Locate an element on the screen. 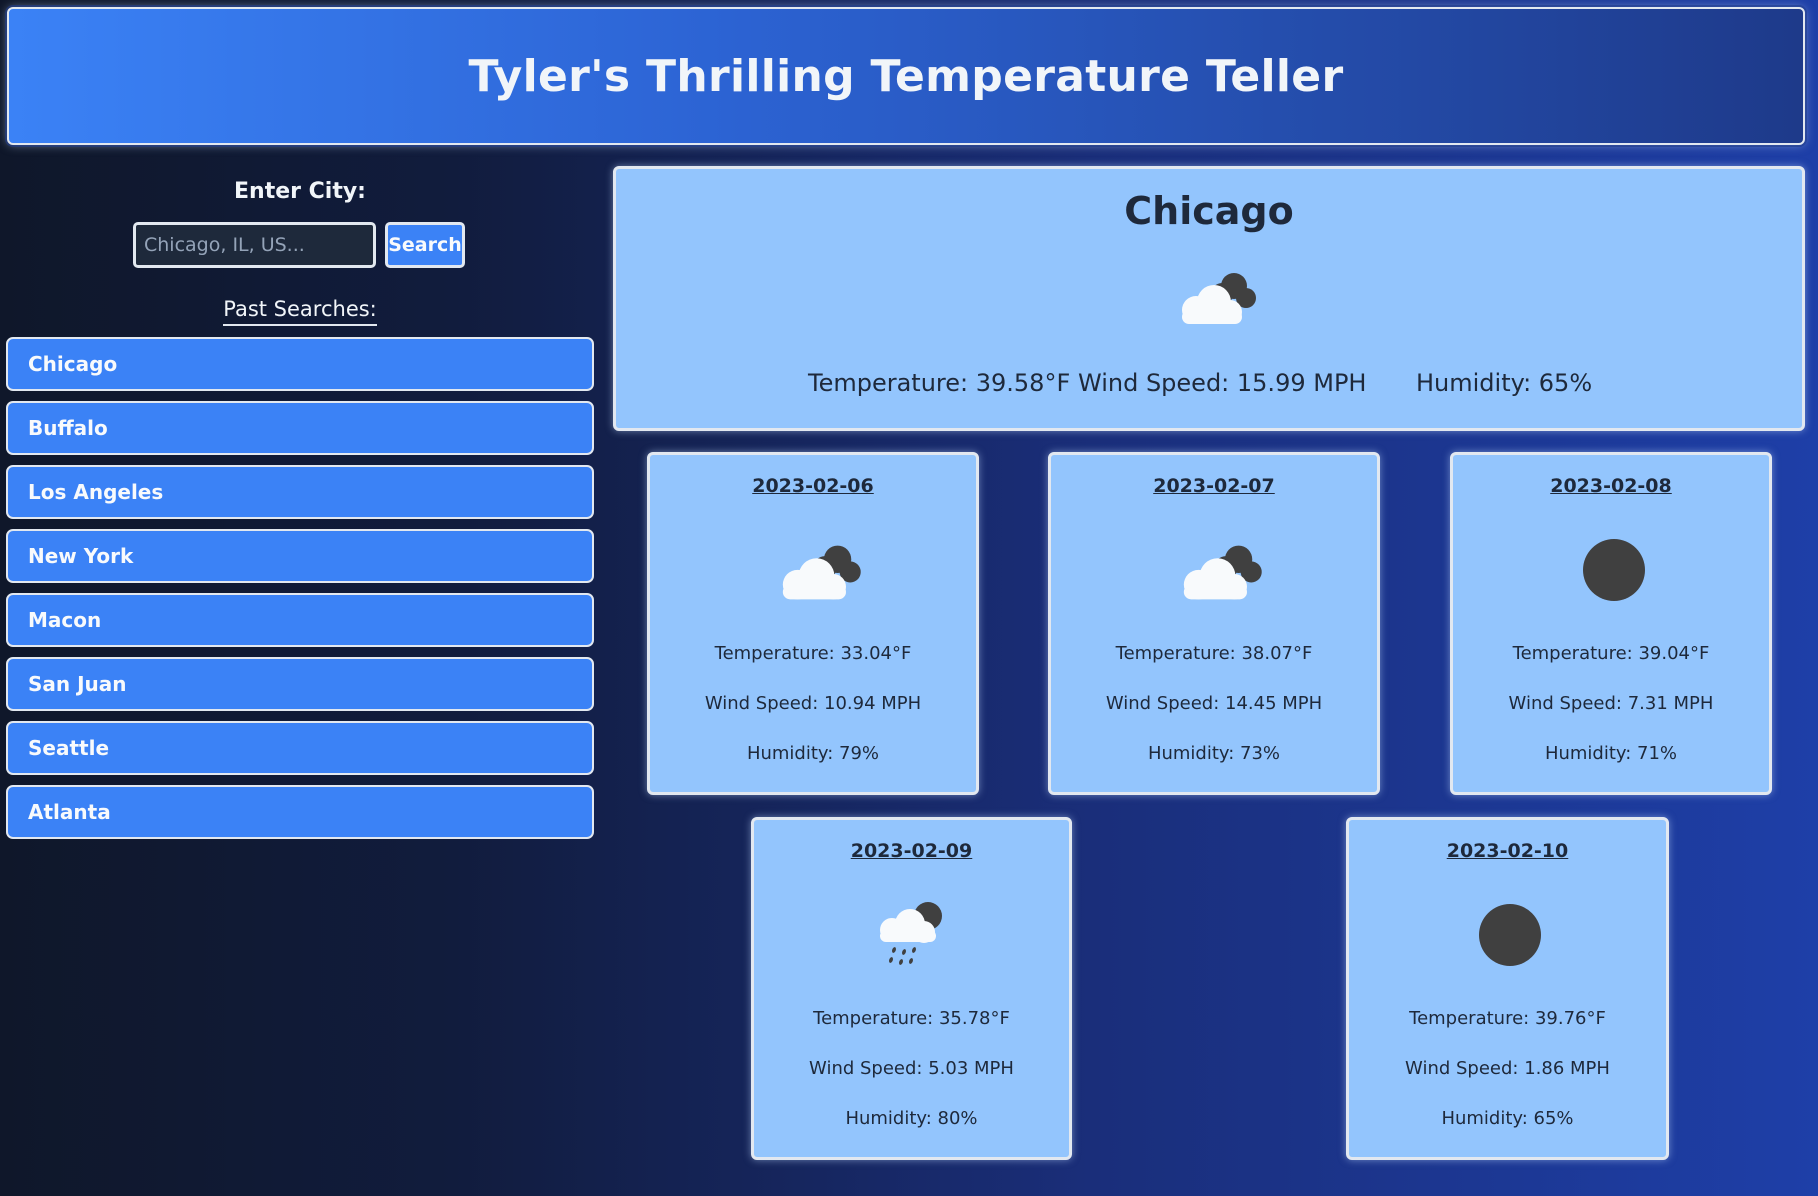 The width and height of the screenshot is (1818, 1196). city-search-input is located at coordinates (254, 245).